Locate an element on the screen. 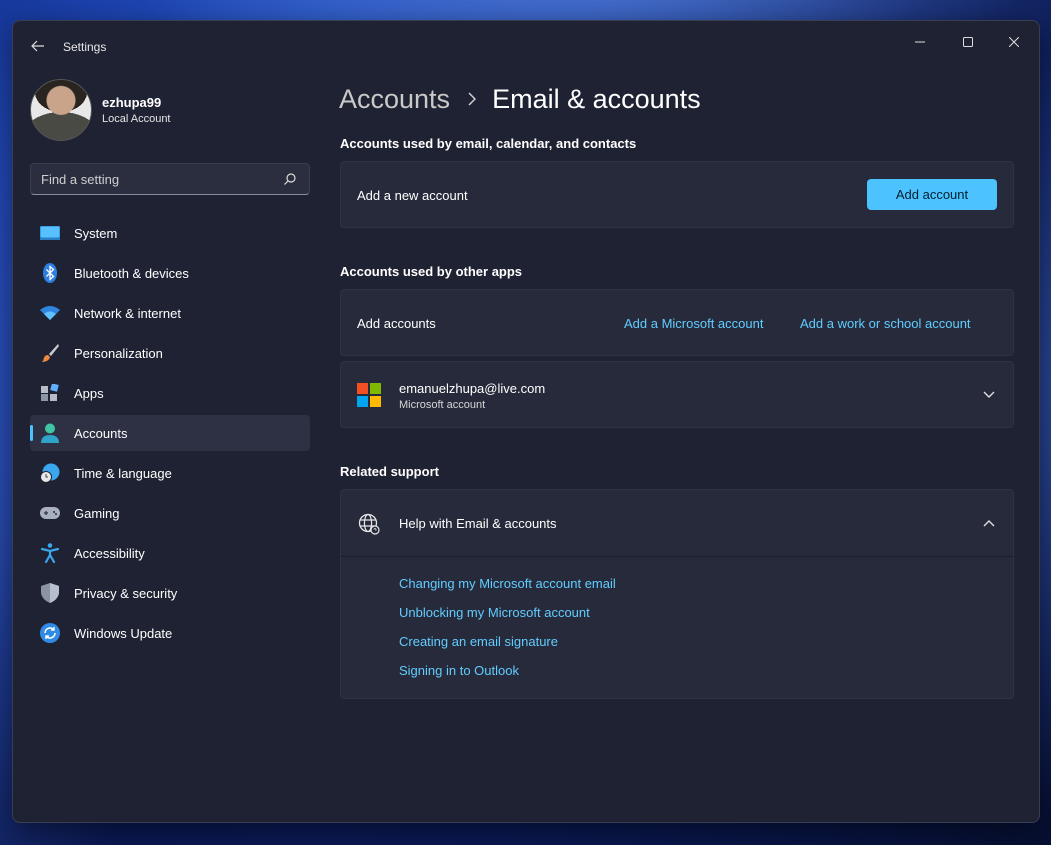 This screenshot has height=845, width=1051. account-type: Microsoft account is located at coordinates (442, 405).